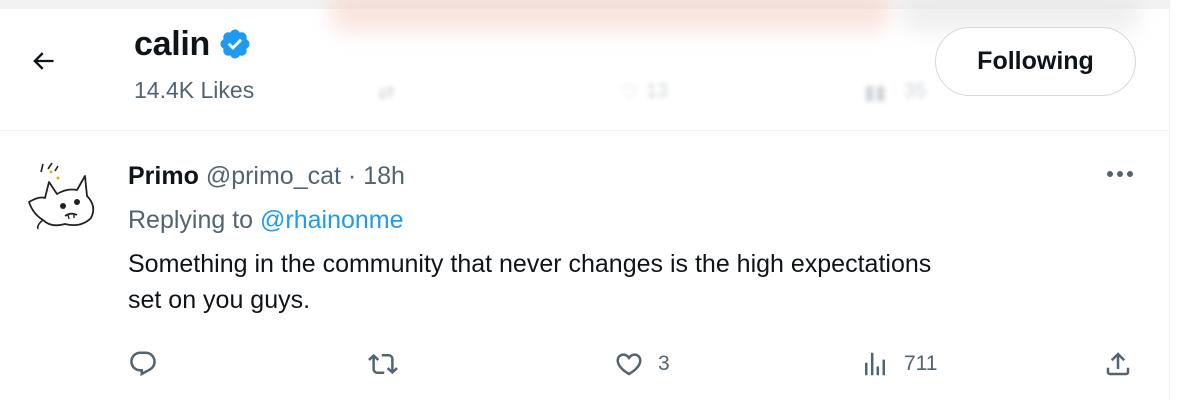  I want to click on like-button: 3, so click(642, 364).